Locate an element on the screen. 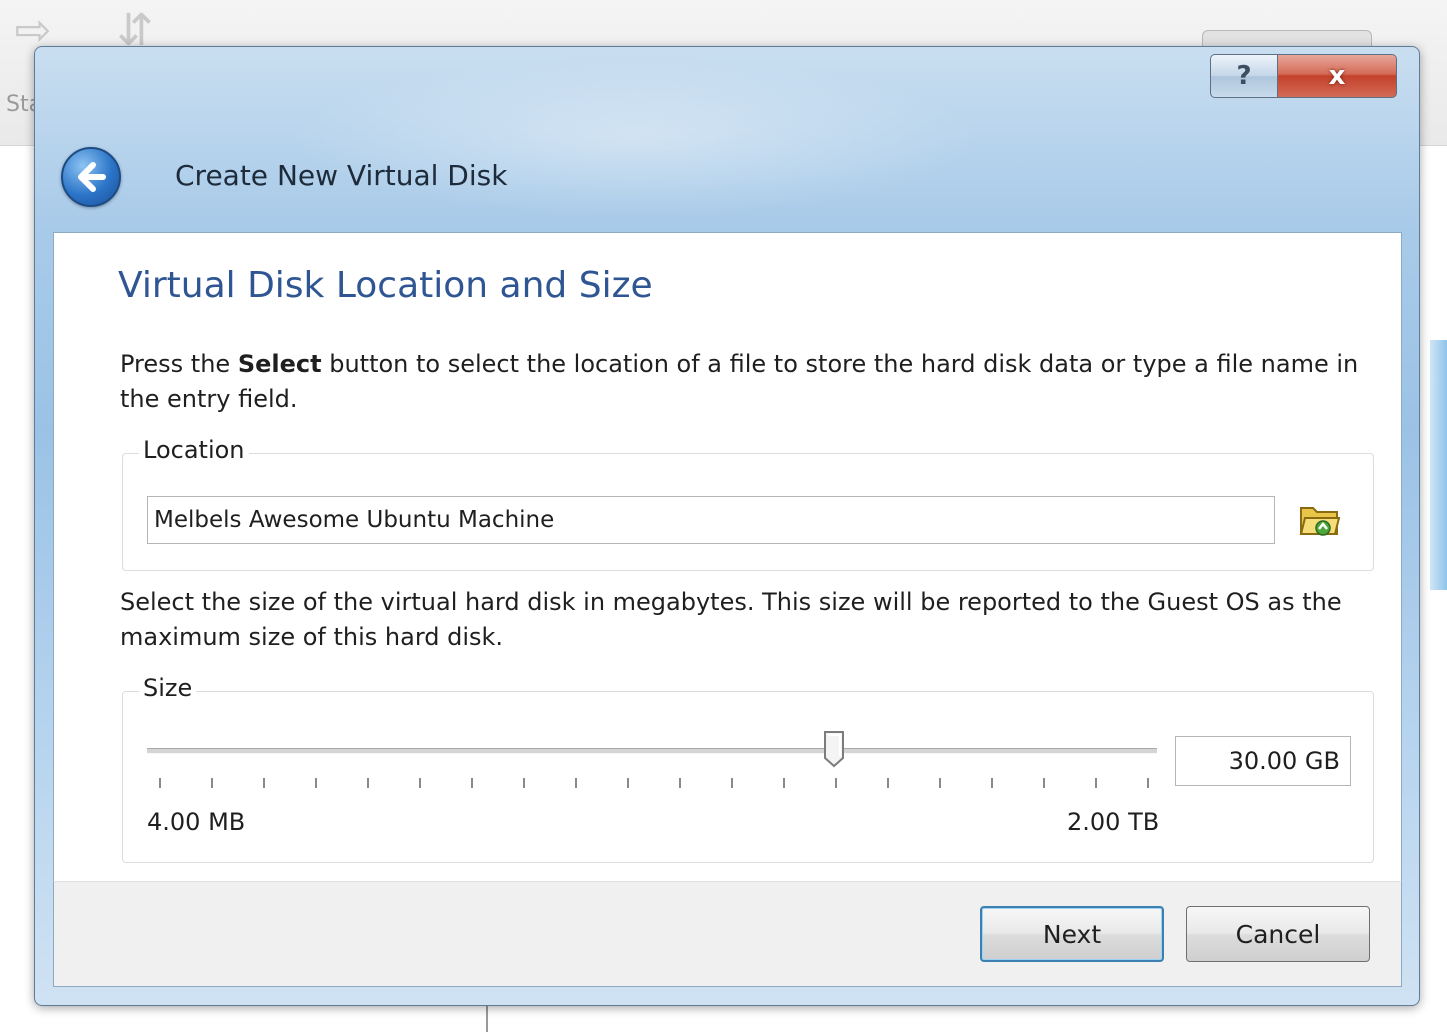 The image size is (1447, 1032). dialog-footer: Next Cancel is located at coordinates (727, 934).